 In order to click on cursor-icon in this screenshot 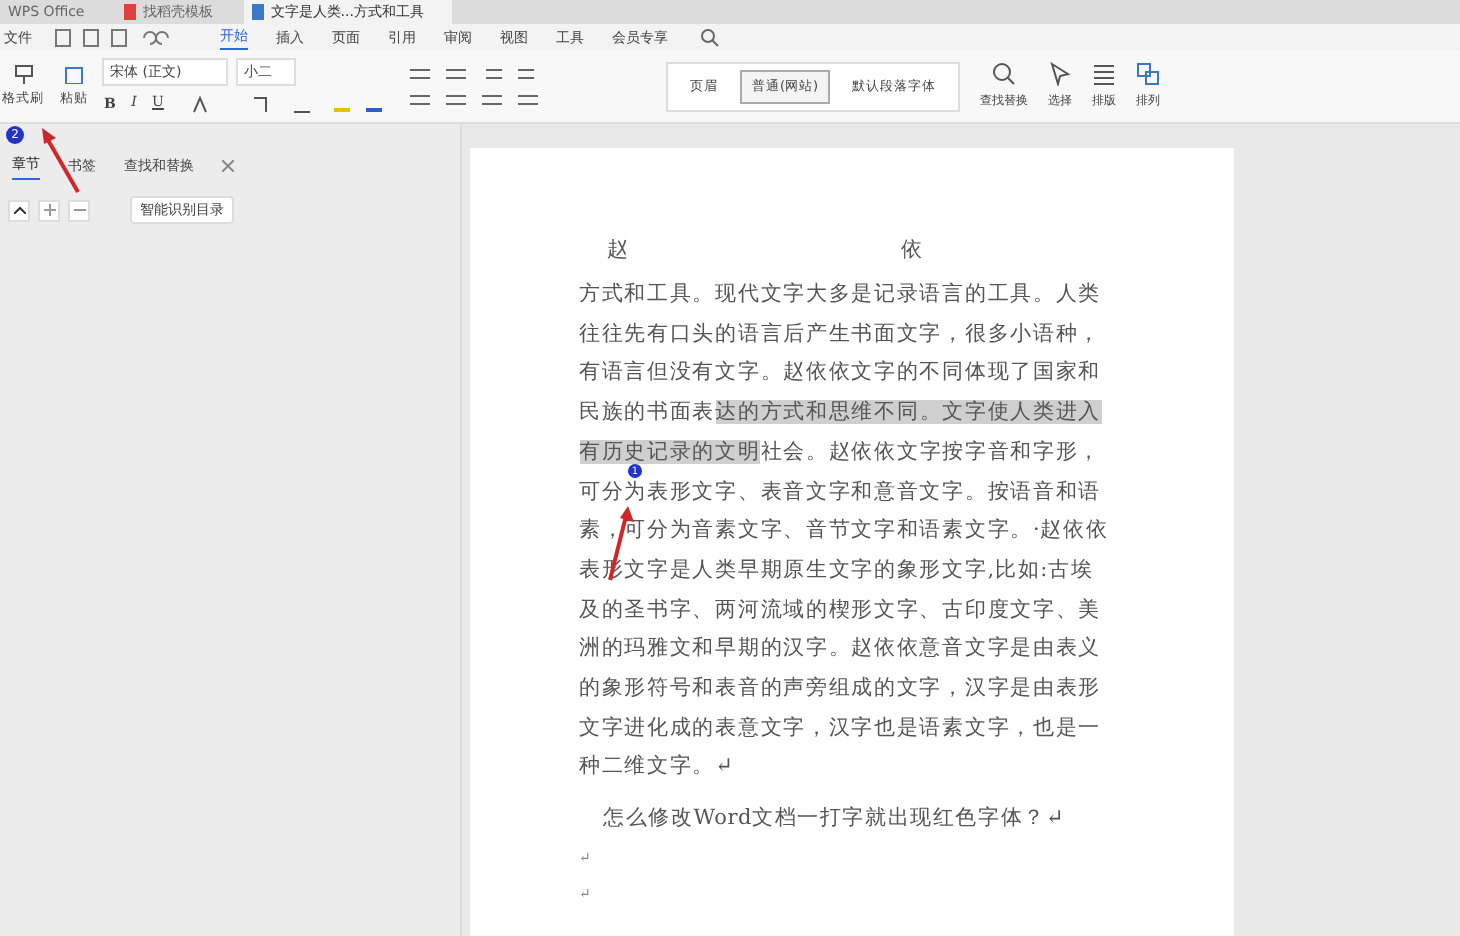, I will do `click(1060, 74)`.